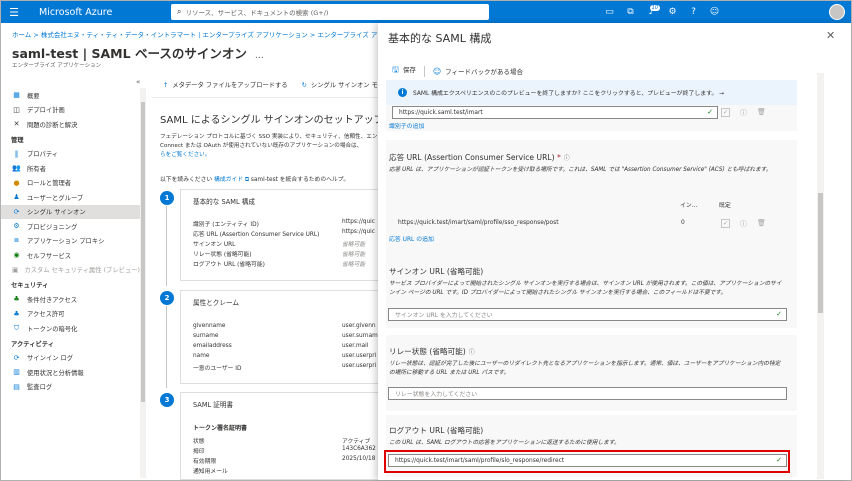  Describe the element at coordinates (70, 358) in the screenshot. I see `sidebar-item-signin-logs: ⟳ サインイン ログ` at that location.